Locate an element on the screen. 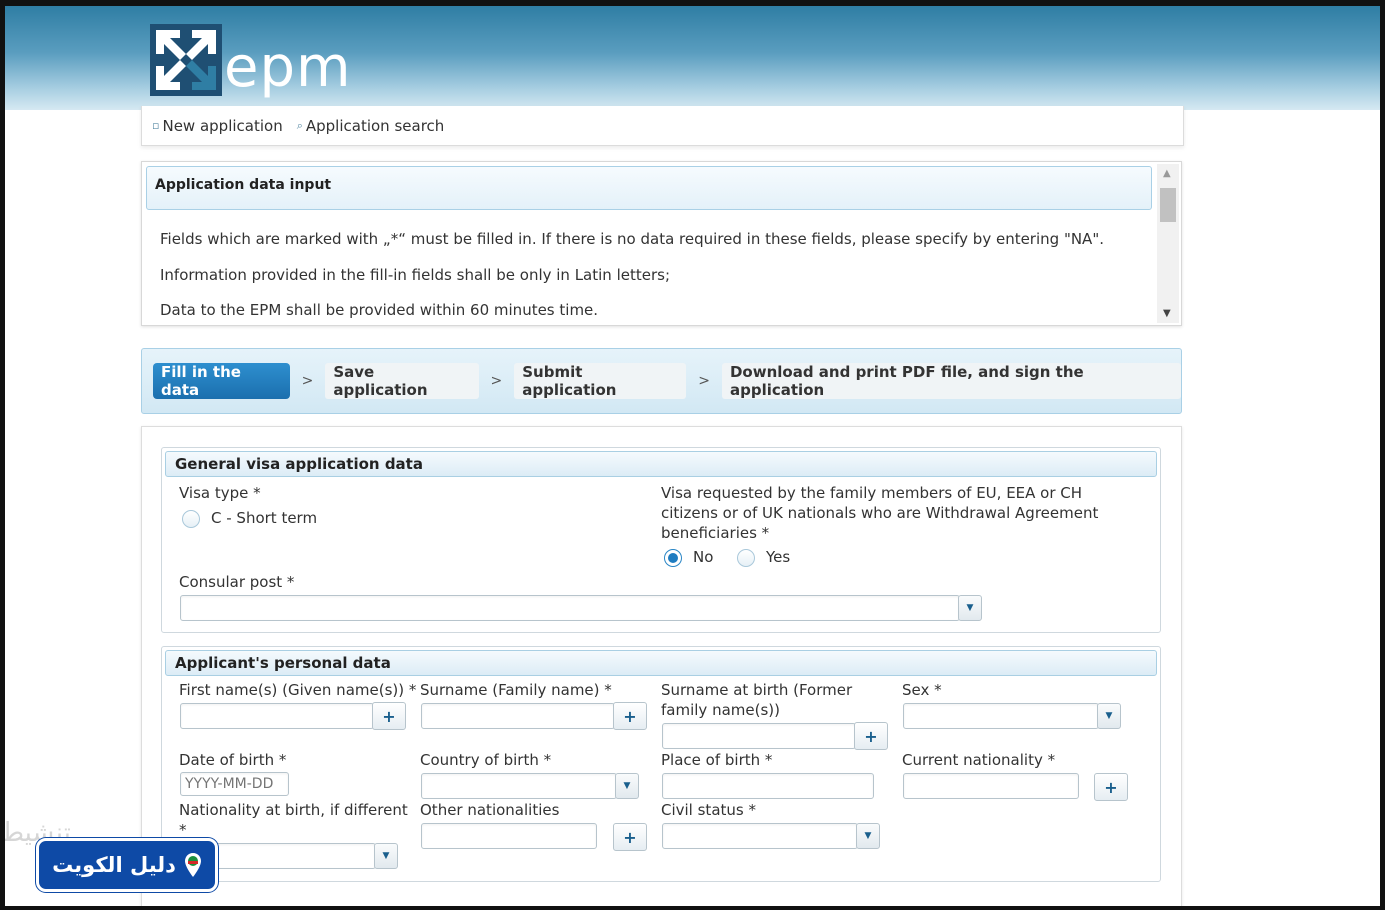 The width and height of the screenshot is (1385, 910). consular-post-label: Consular post * is located at coordinates (237, 582).